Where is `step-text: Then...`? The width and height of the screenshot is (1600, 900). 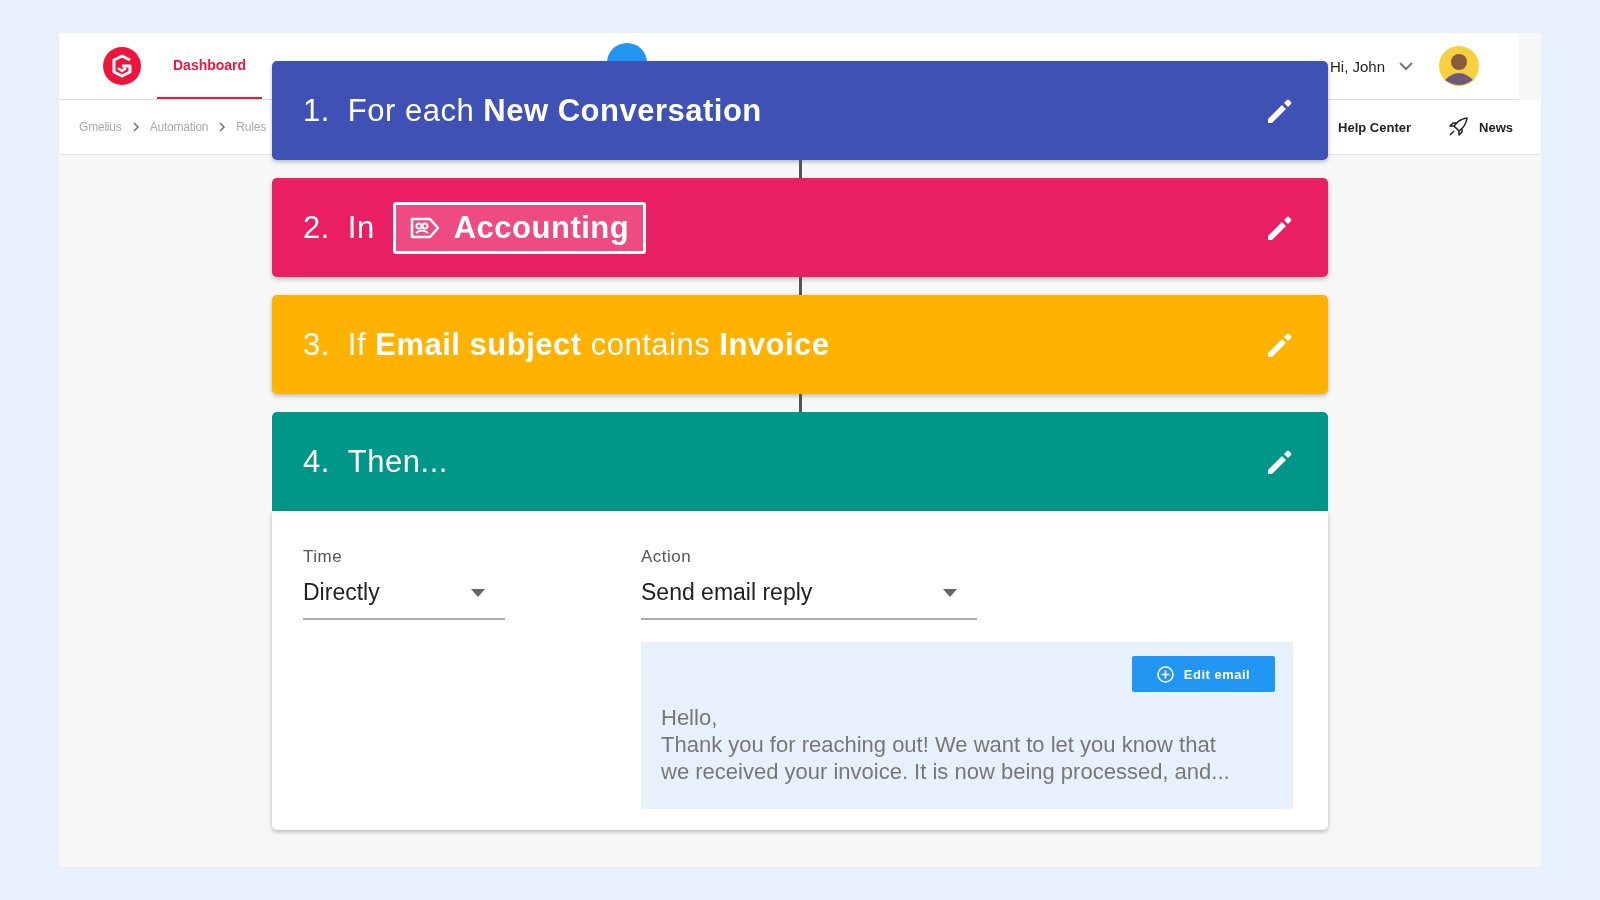 step-text: Then... is located at coordinates (397, 461).